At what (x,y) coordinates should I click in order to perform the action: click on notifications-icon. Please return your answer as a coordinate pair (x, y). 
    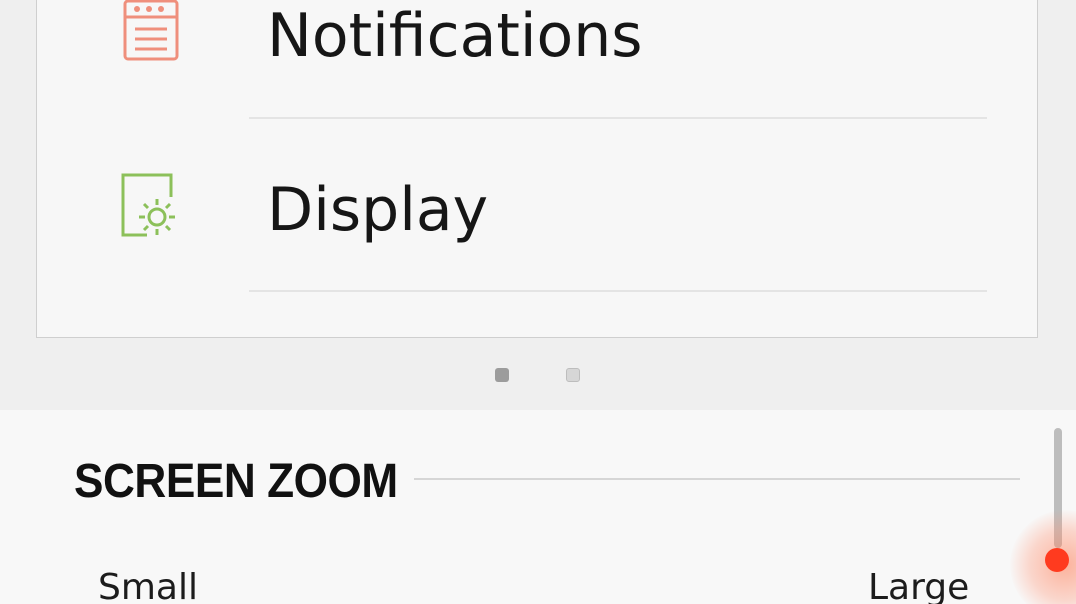
    Looking at the image, I should click on (151, 31).